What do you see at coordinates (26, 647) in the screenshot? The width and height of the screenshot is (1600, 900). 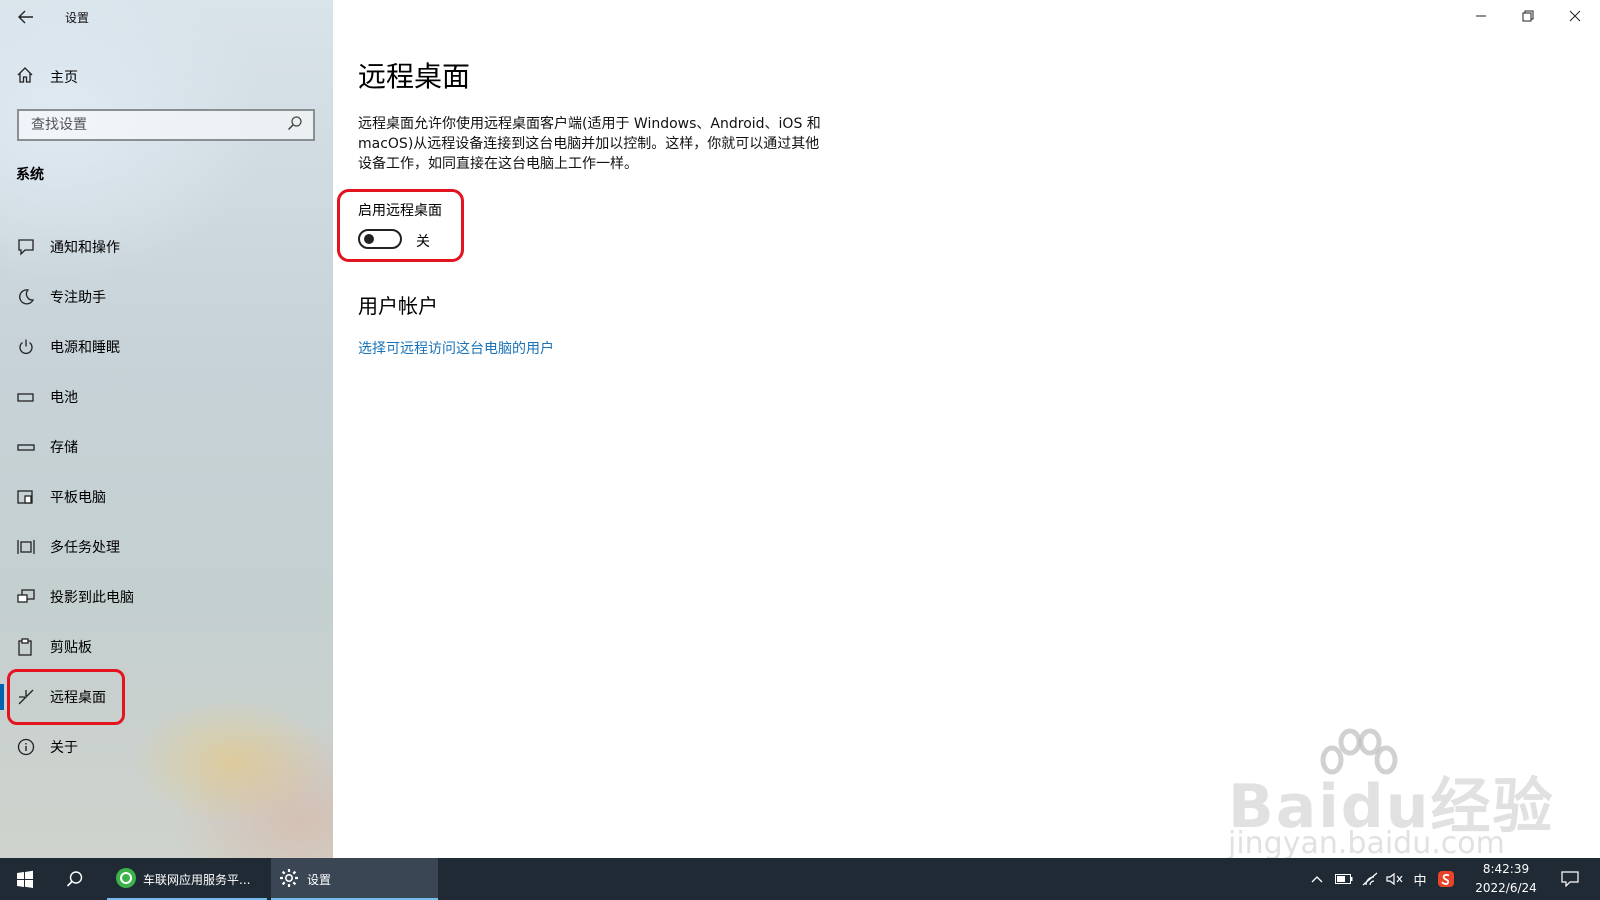 I see `clipboard-icon` at bounding box center [26, 647].